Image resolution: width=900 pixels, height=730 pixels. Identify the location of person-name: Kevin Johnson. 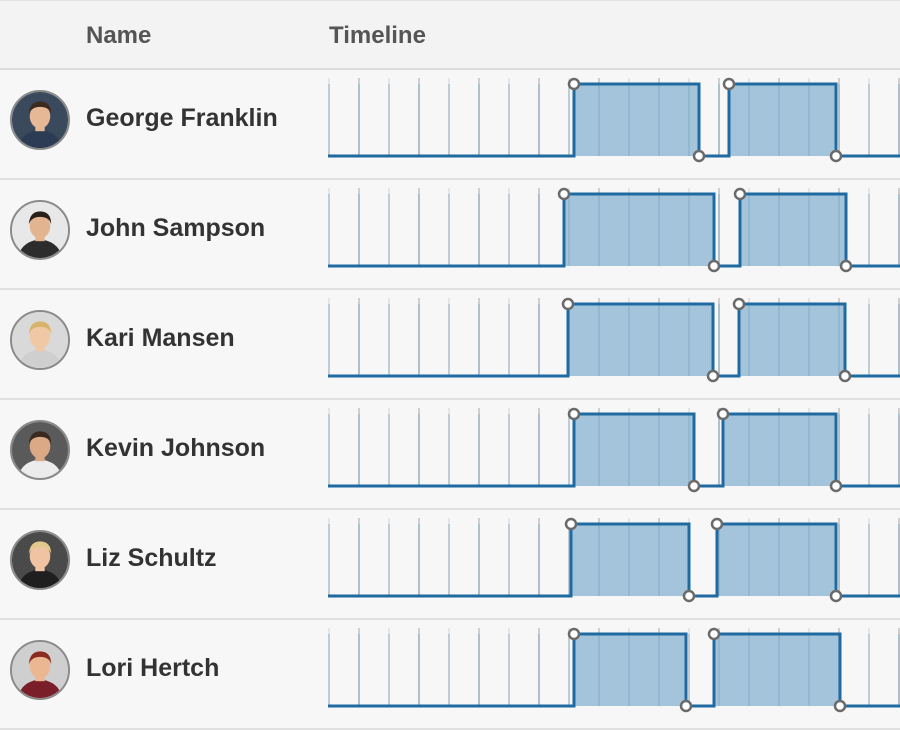
(176, 448).